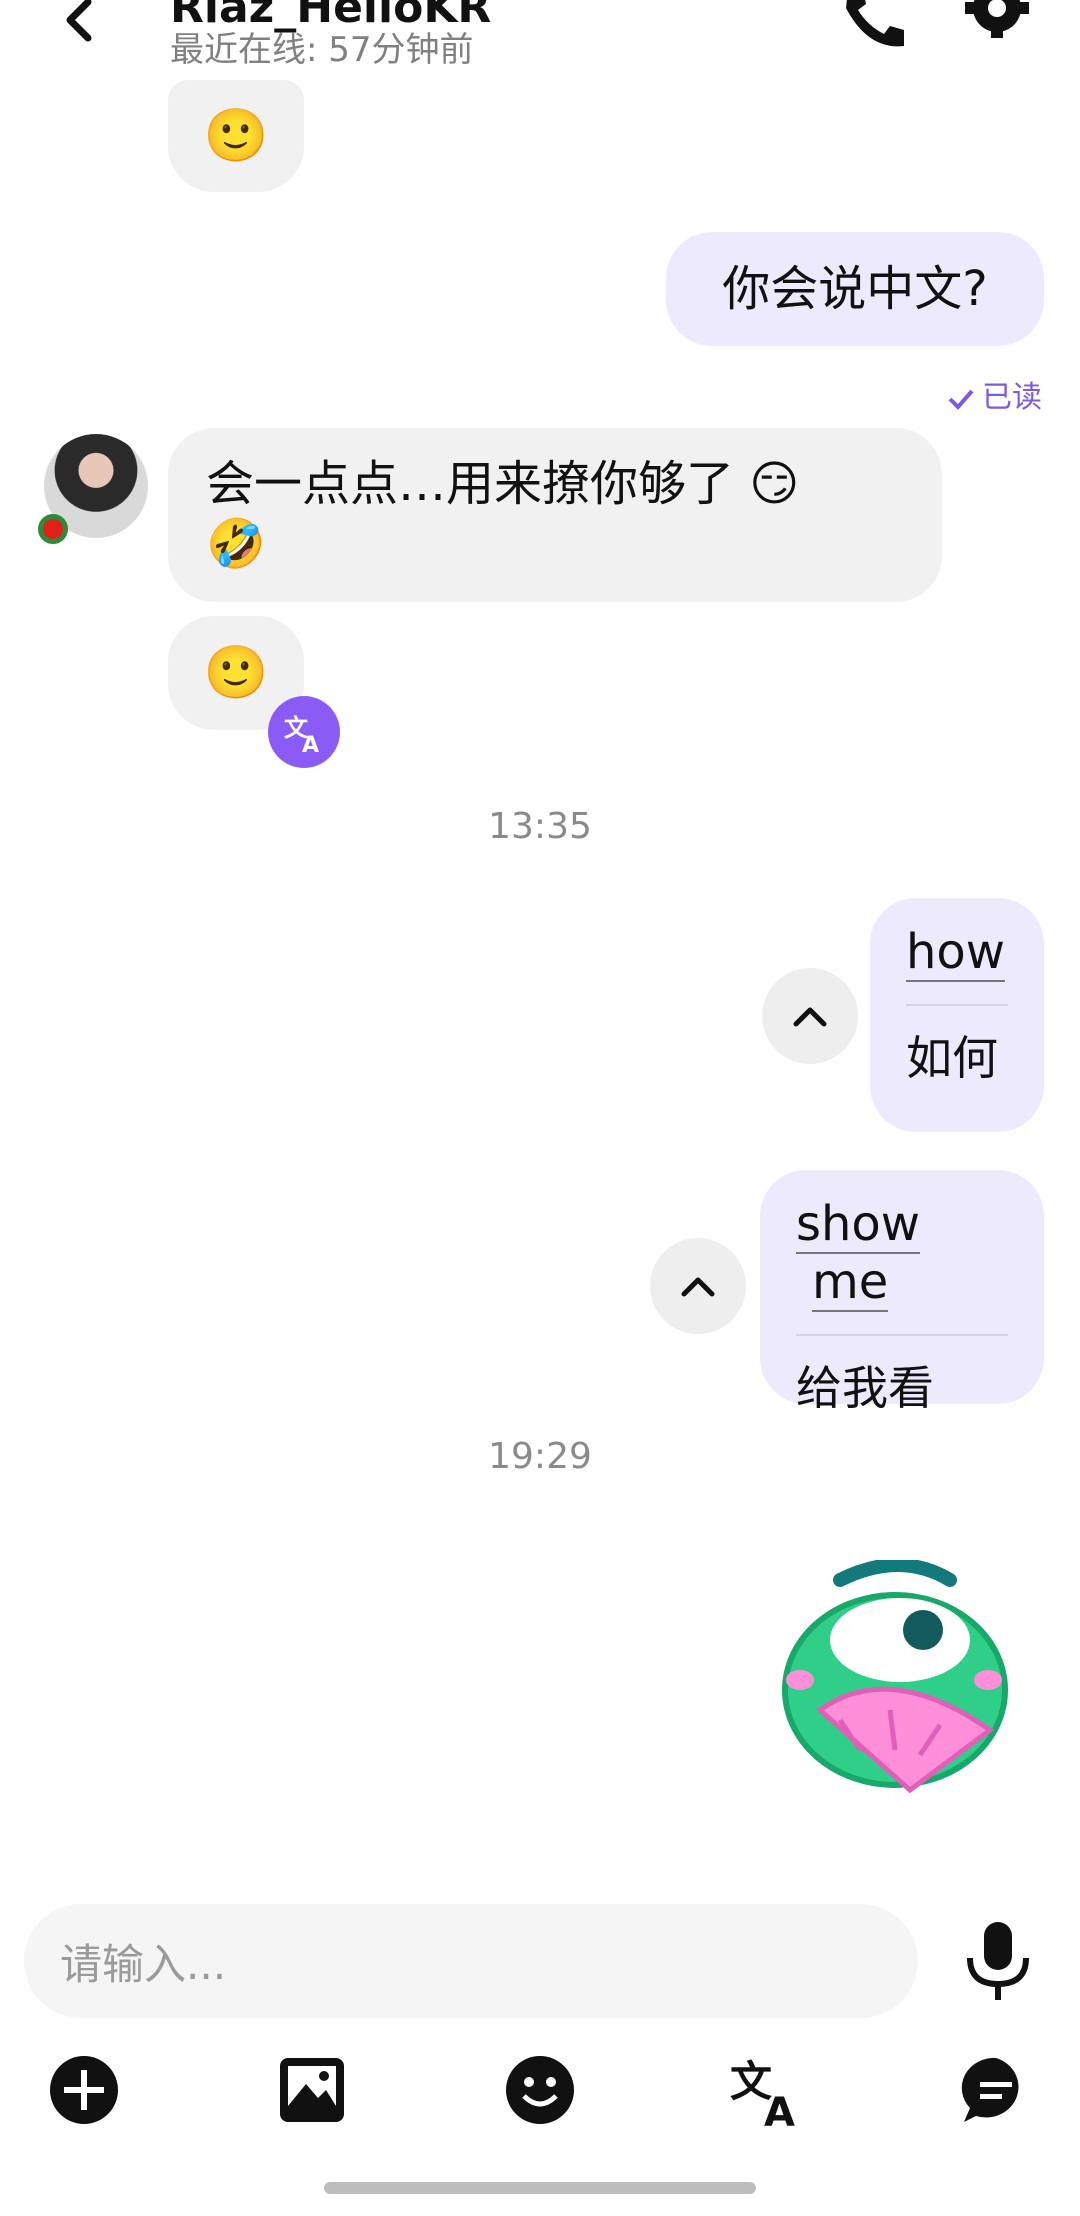  What do you see at coordinates (540, 1456) in the screenshot?
I see `timestamp: 19:29` at bounding box center [540, 1456].